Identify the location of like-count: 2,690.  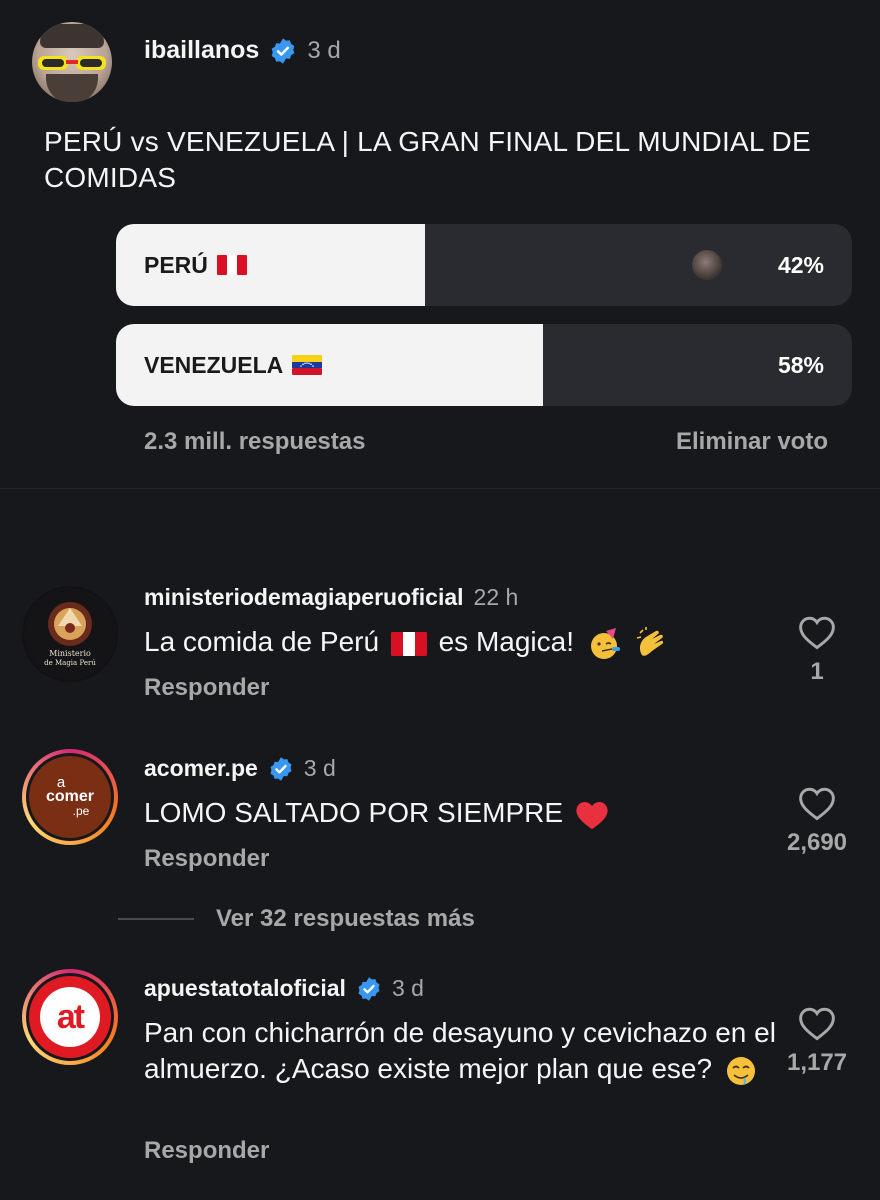
(817, 842).